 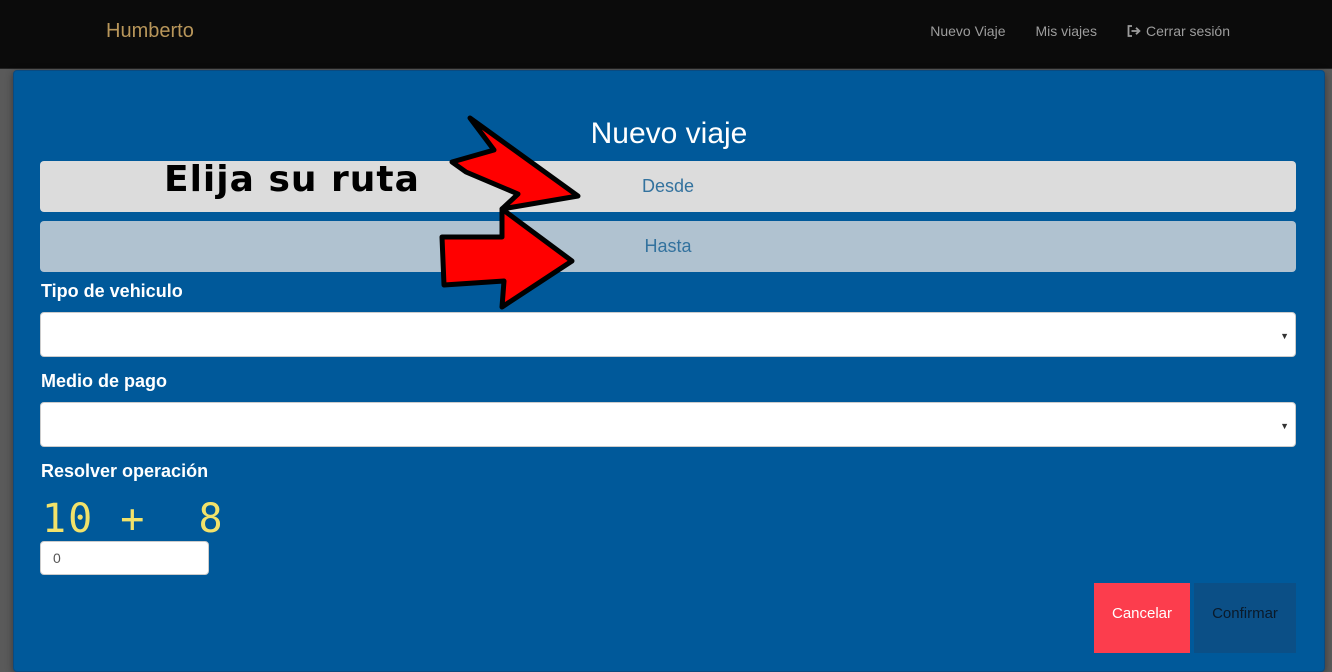 What do you see at coordinates (292, 179) in the screenshot?
I see `route-annotation: Elija su ruta` at bounding box center [292, 179].